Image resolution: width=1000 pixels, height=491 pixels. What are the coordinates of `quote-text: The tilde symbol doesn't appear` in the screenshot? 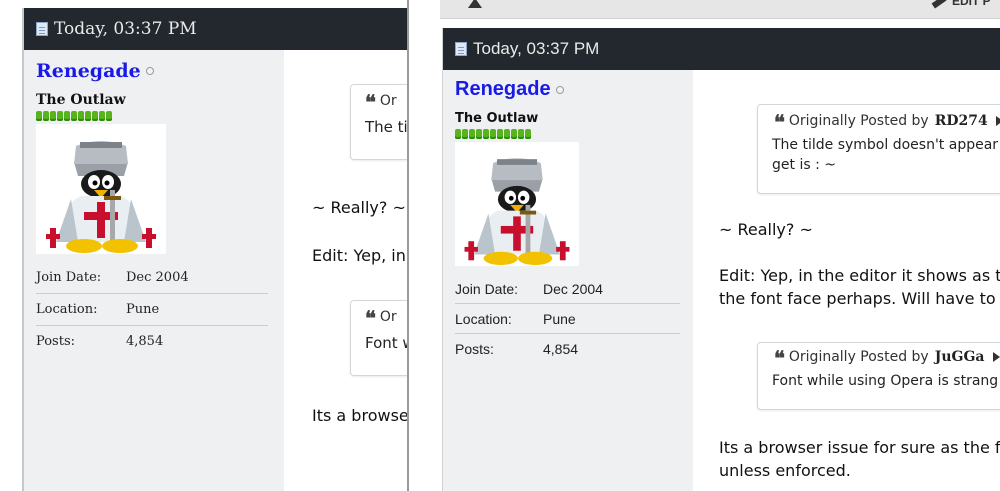 It's located at (885, 145).